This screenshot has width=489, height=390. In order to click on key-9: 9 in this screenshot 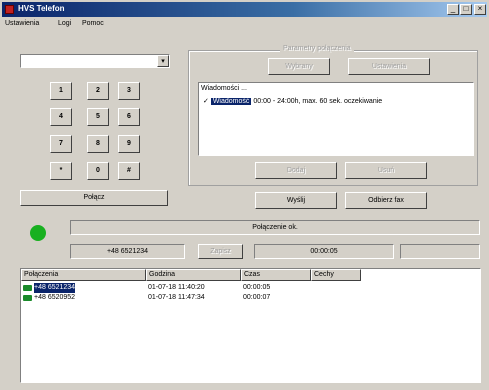, I will do `click(129, 144)`.